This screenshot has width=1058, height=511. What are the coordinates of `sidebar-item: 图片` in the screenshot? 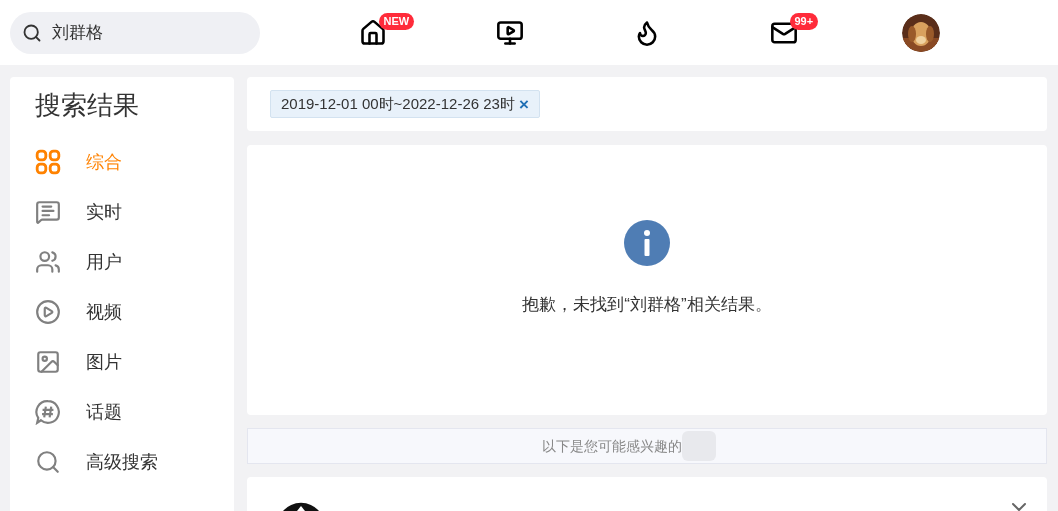 It's located at (134, 362).